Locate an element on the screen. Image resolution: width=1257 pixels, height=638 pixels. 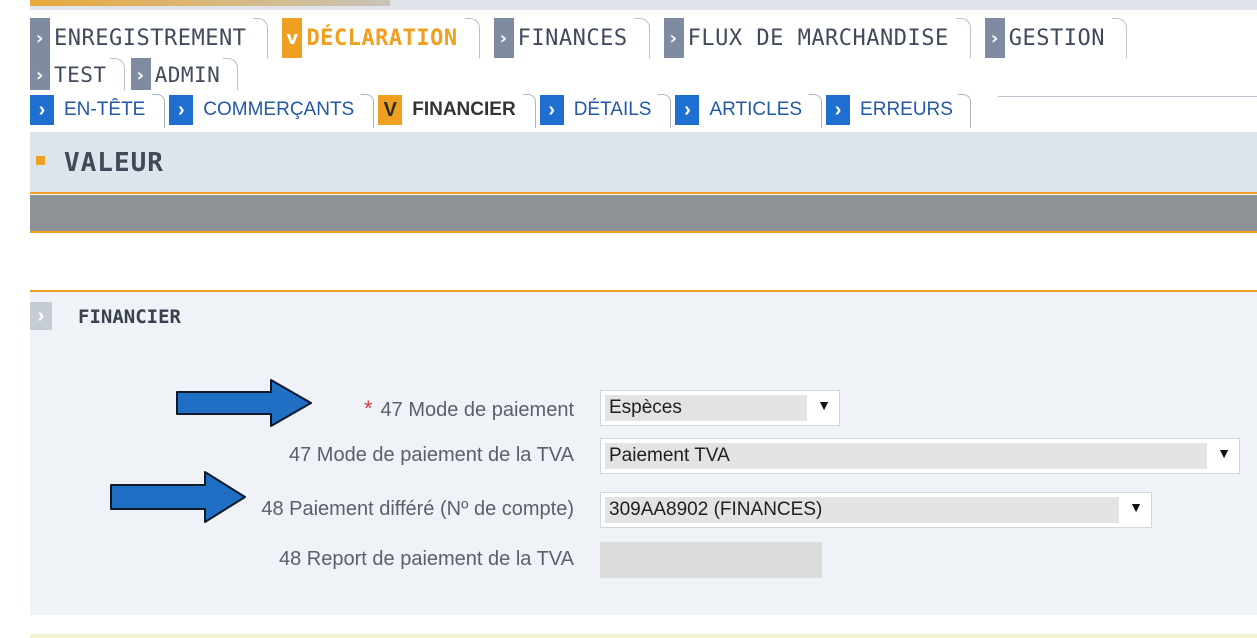
tab-gestion: › GESTION is located at coordinates (1056, 38).